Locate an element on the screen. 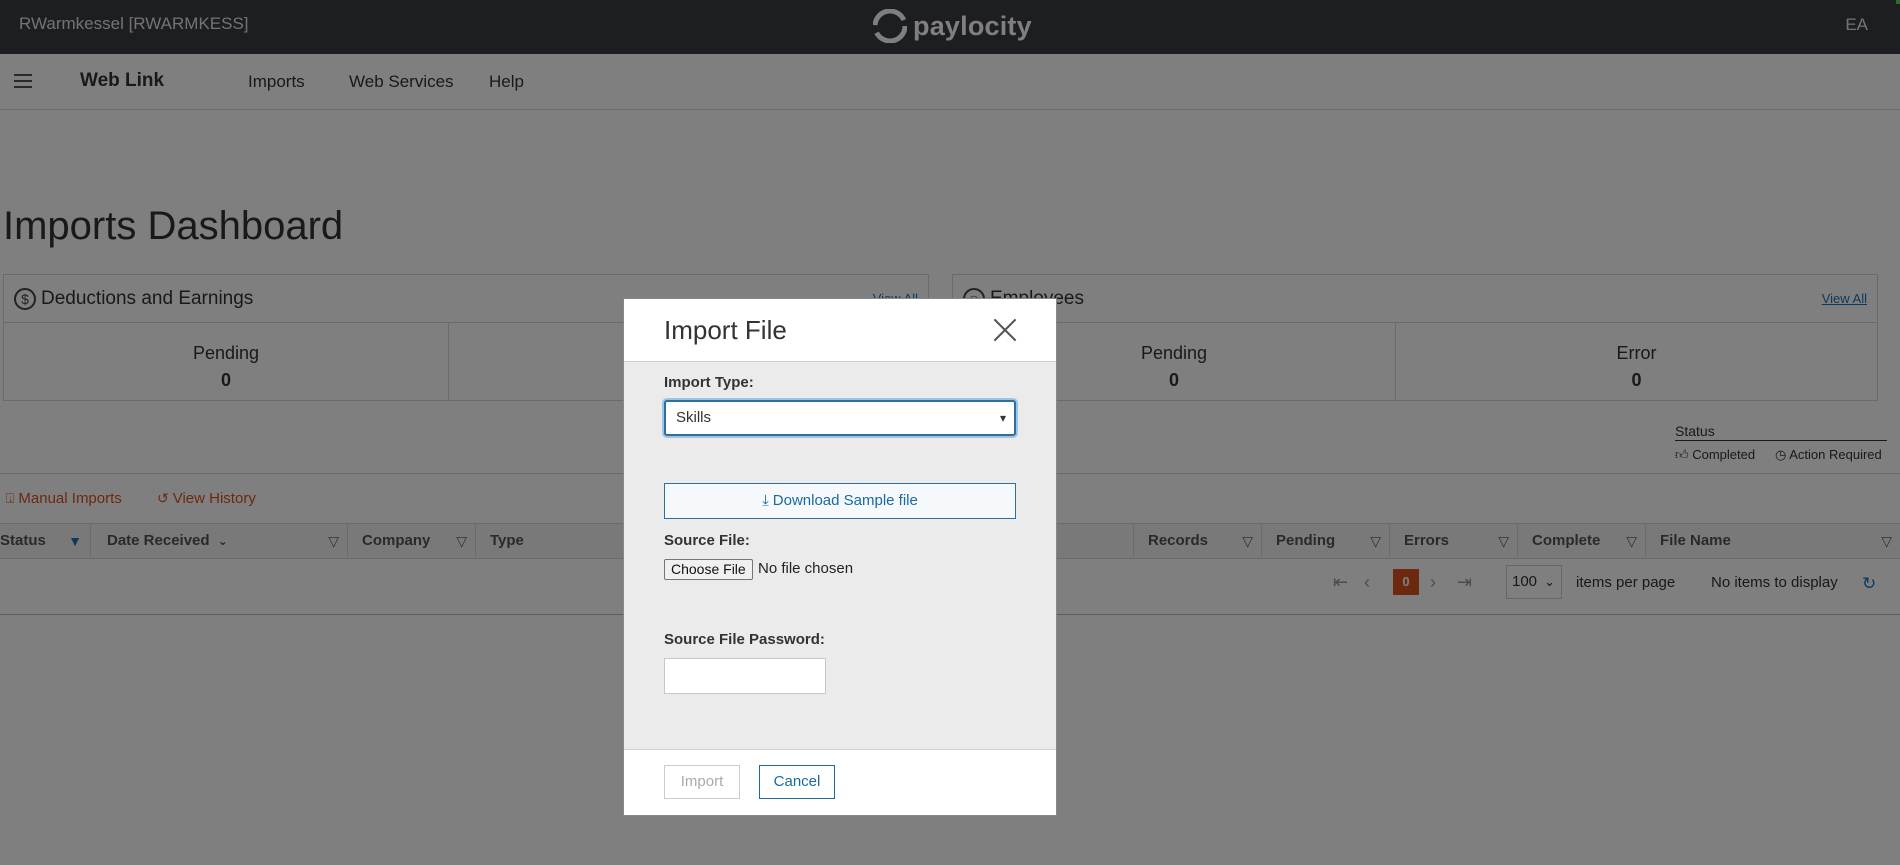 This screenshot has width=1900, height=865. password-input is located at coordinates (745, 676).